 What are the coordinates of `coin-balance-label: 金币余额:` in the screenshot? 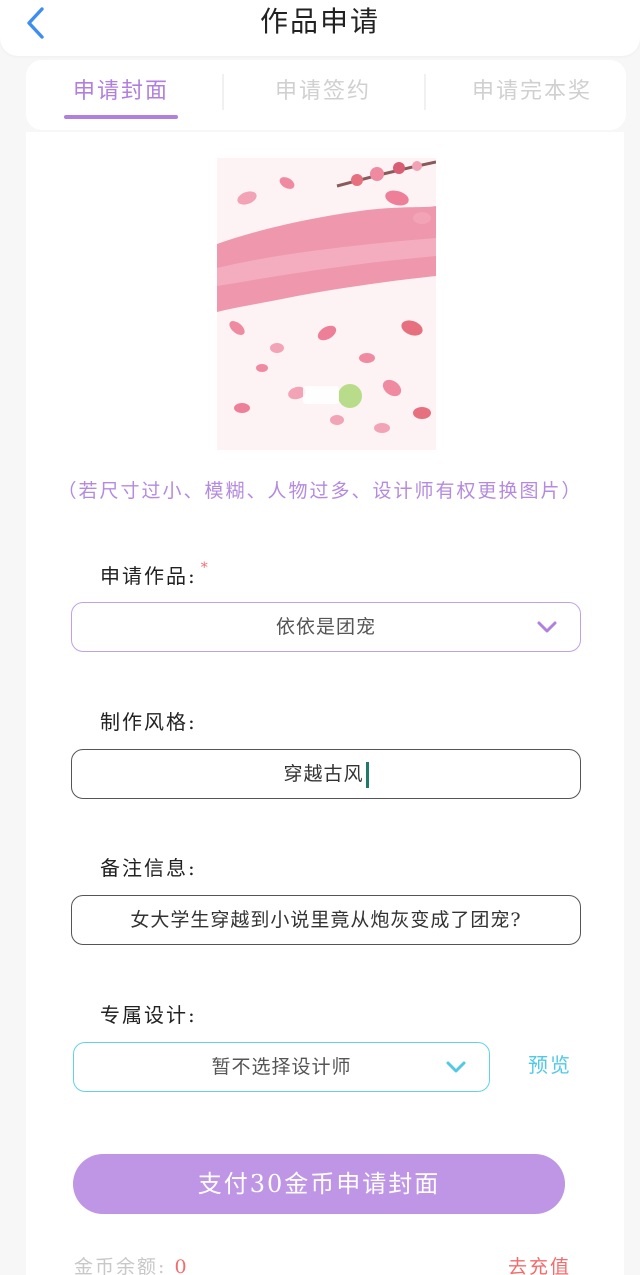 It's located at (120, 1265).